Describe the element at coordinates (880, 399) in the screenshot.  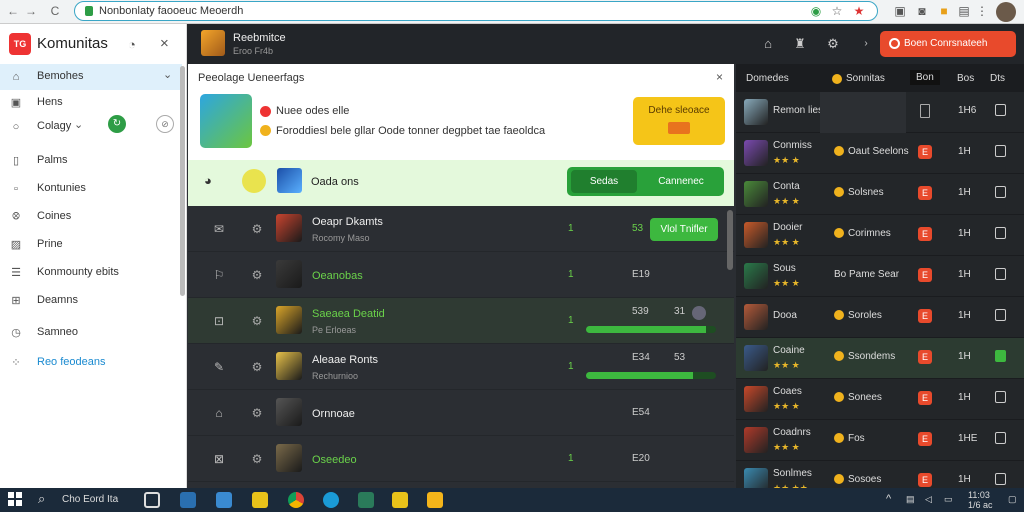
I see `leaderboard-row: Coaes ★★ ★ Sonees E 1H` at that location.